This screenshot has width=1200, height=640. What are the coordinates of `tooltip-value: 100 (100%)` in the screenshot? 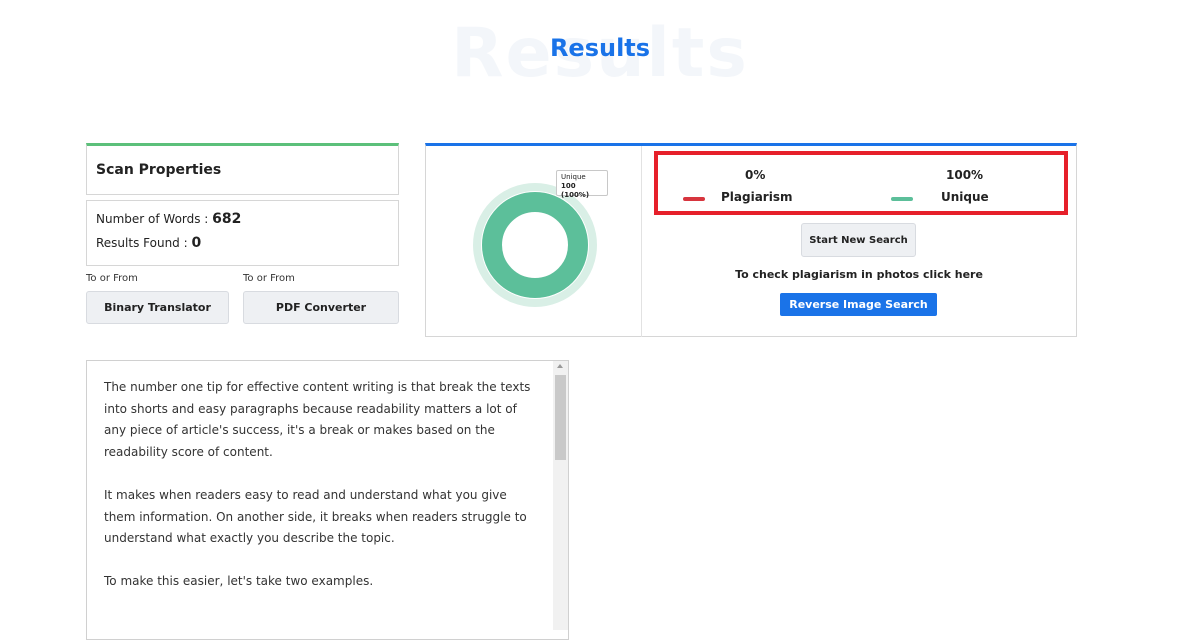 It's located at (575, 190).